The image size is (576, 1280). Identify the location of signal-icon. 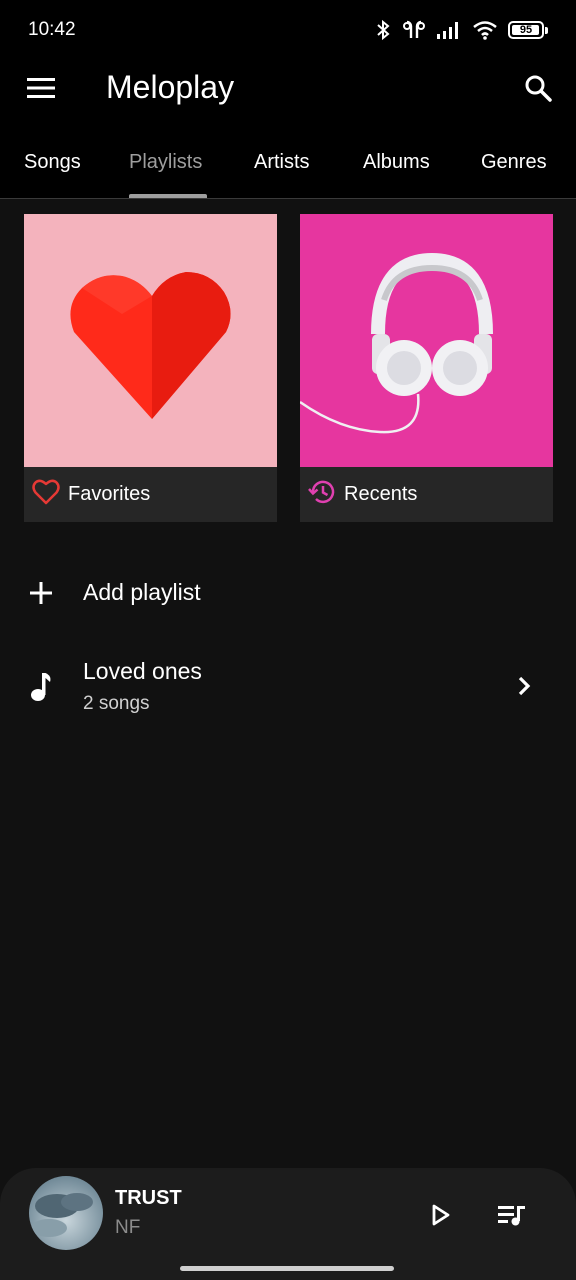
(449, 30).